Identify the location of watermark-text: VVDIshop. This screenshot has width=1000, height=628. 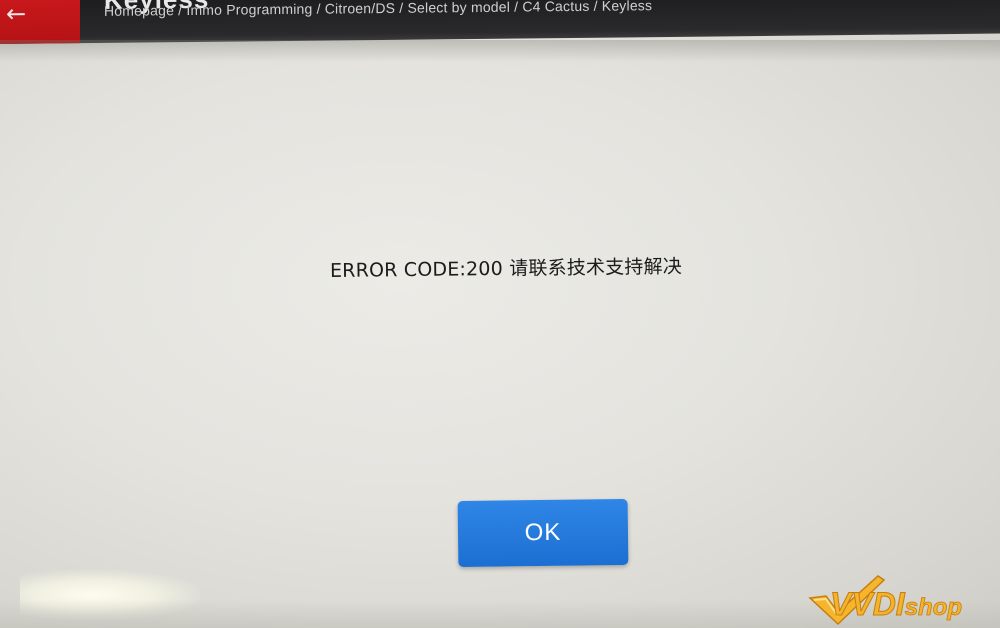
(896, 604).